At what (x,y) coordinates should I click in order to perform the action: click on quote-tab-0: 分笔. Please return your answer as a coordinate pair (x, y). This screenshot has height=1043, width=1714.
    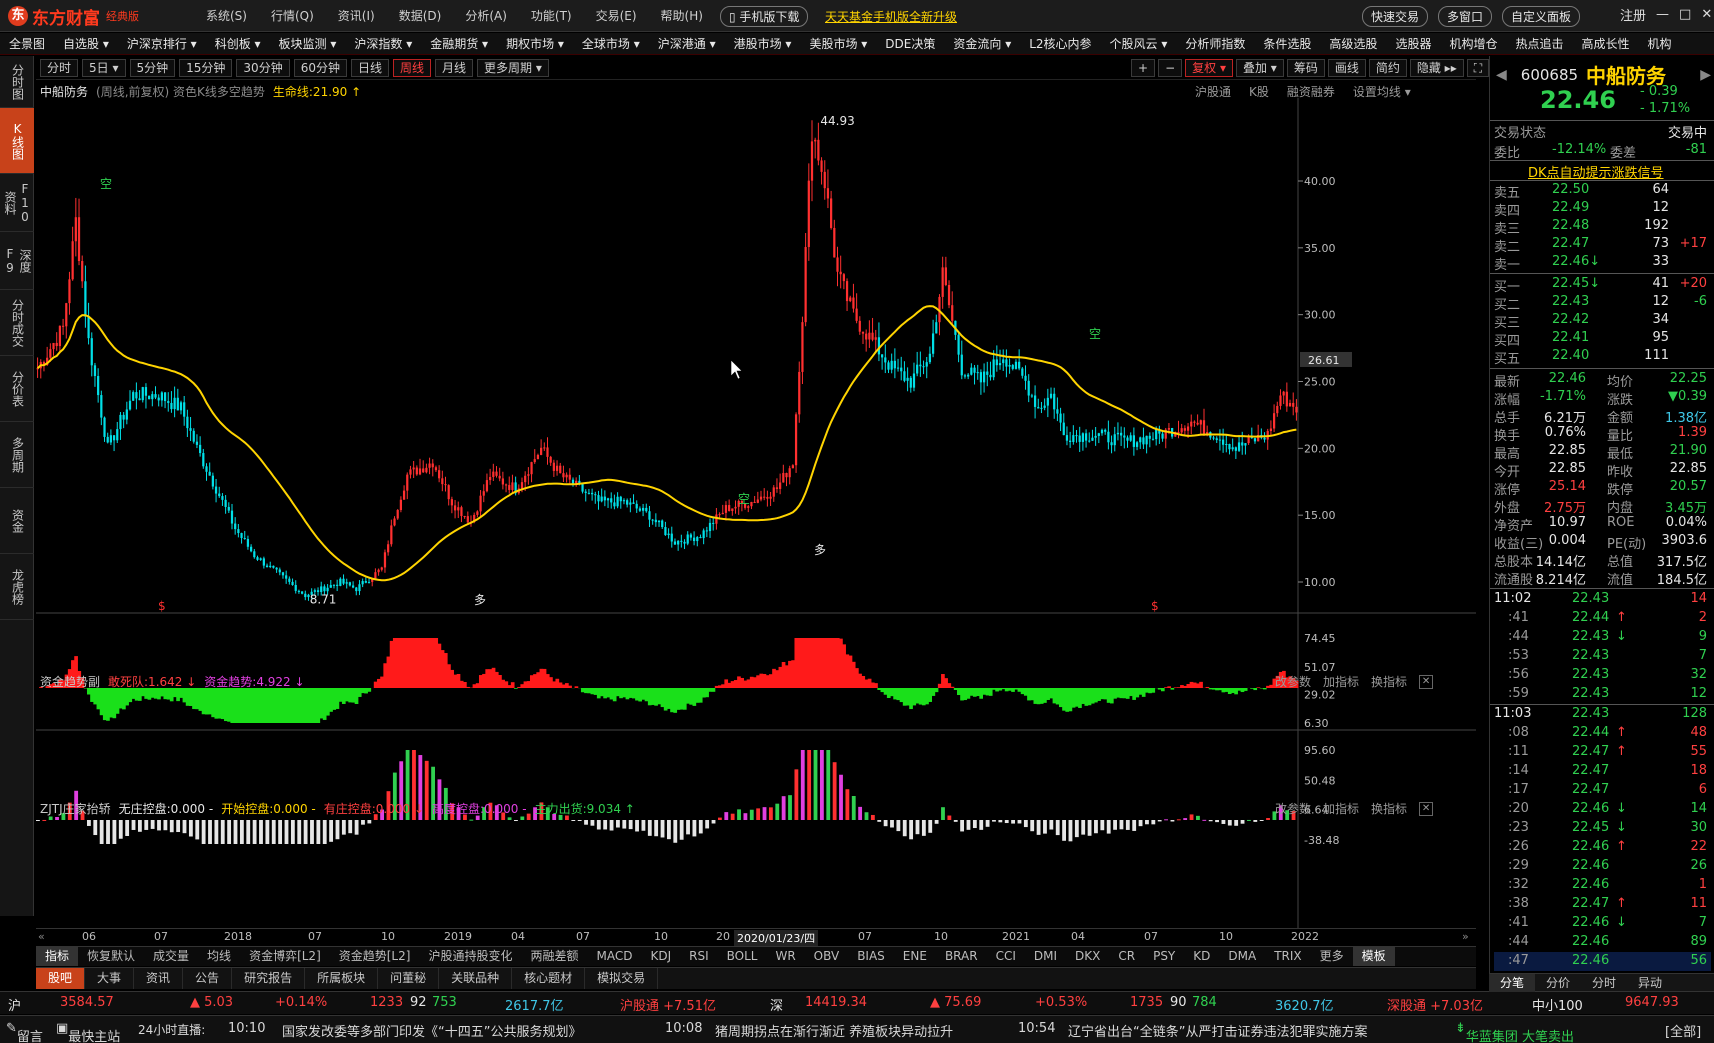
    Looking at the image, I should click on (1512, 982).